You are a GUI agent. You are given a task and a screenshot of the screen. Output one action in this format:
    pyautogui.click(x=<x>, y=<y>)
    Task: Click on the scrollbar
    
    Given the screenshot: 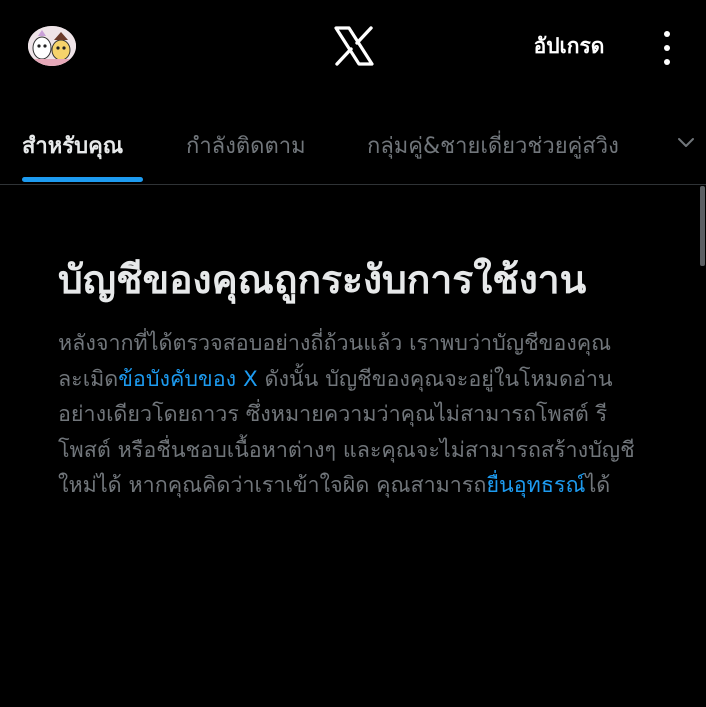 What is the action you would take?
    pyautogui.click(x=702, y=226)
    